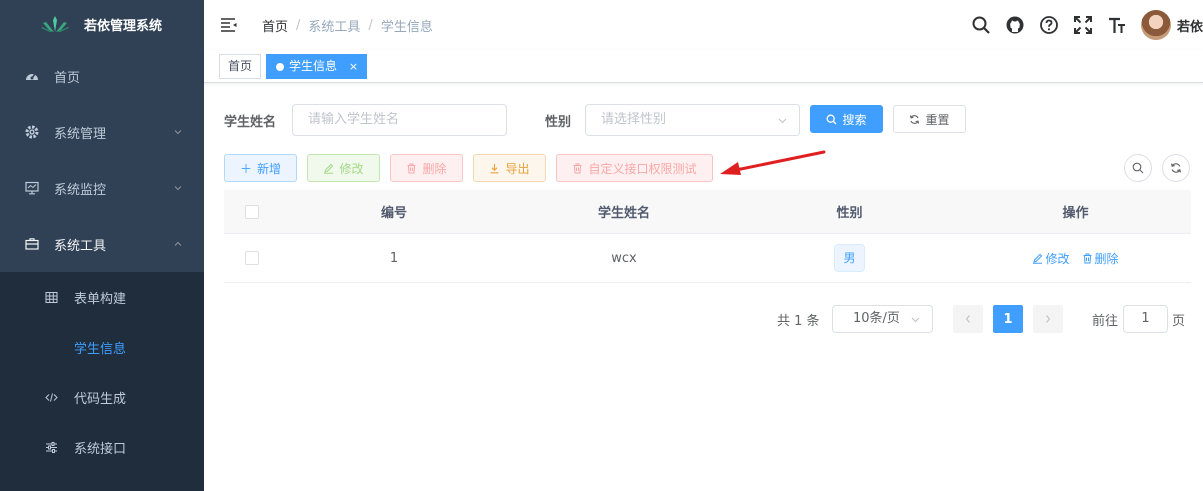 The width and height of the screenshot is (1203, 491). Describe the element at coordinates (1106, 258) in the screenshot. I see `row-delete-label: 删除` at that location.